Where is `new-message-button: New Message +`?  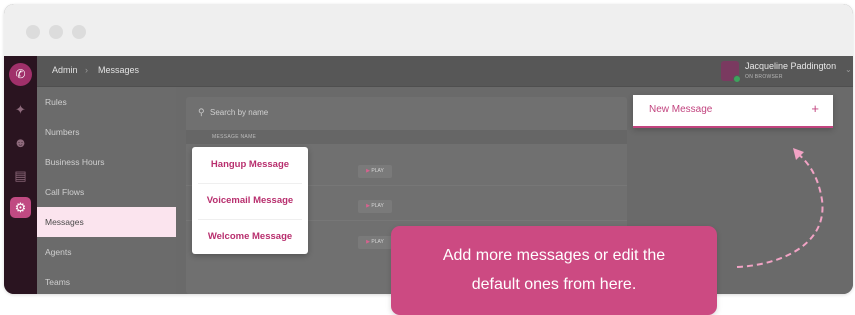
new-message-button: New Message + is located at coordinates (733, 111).